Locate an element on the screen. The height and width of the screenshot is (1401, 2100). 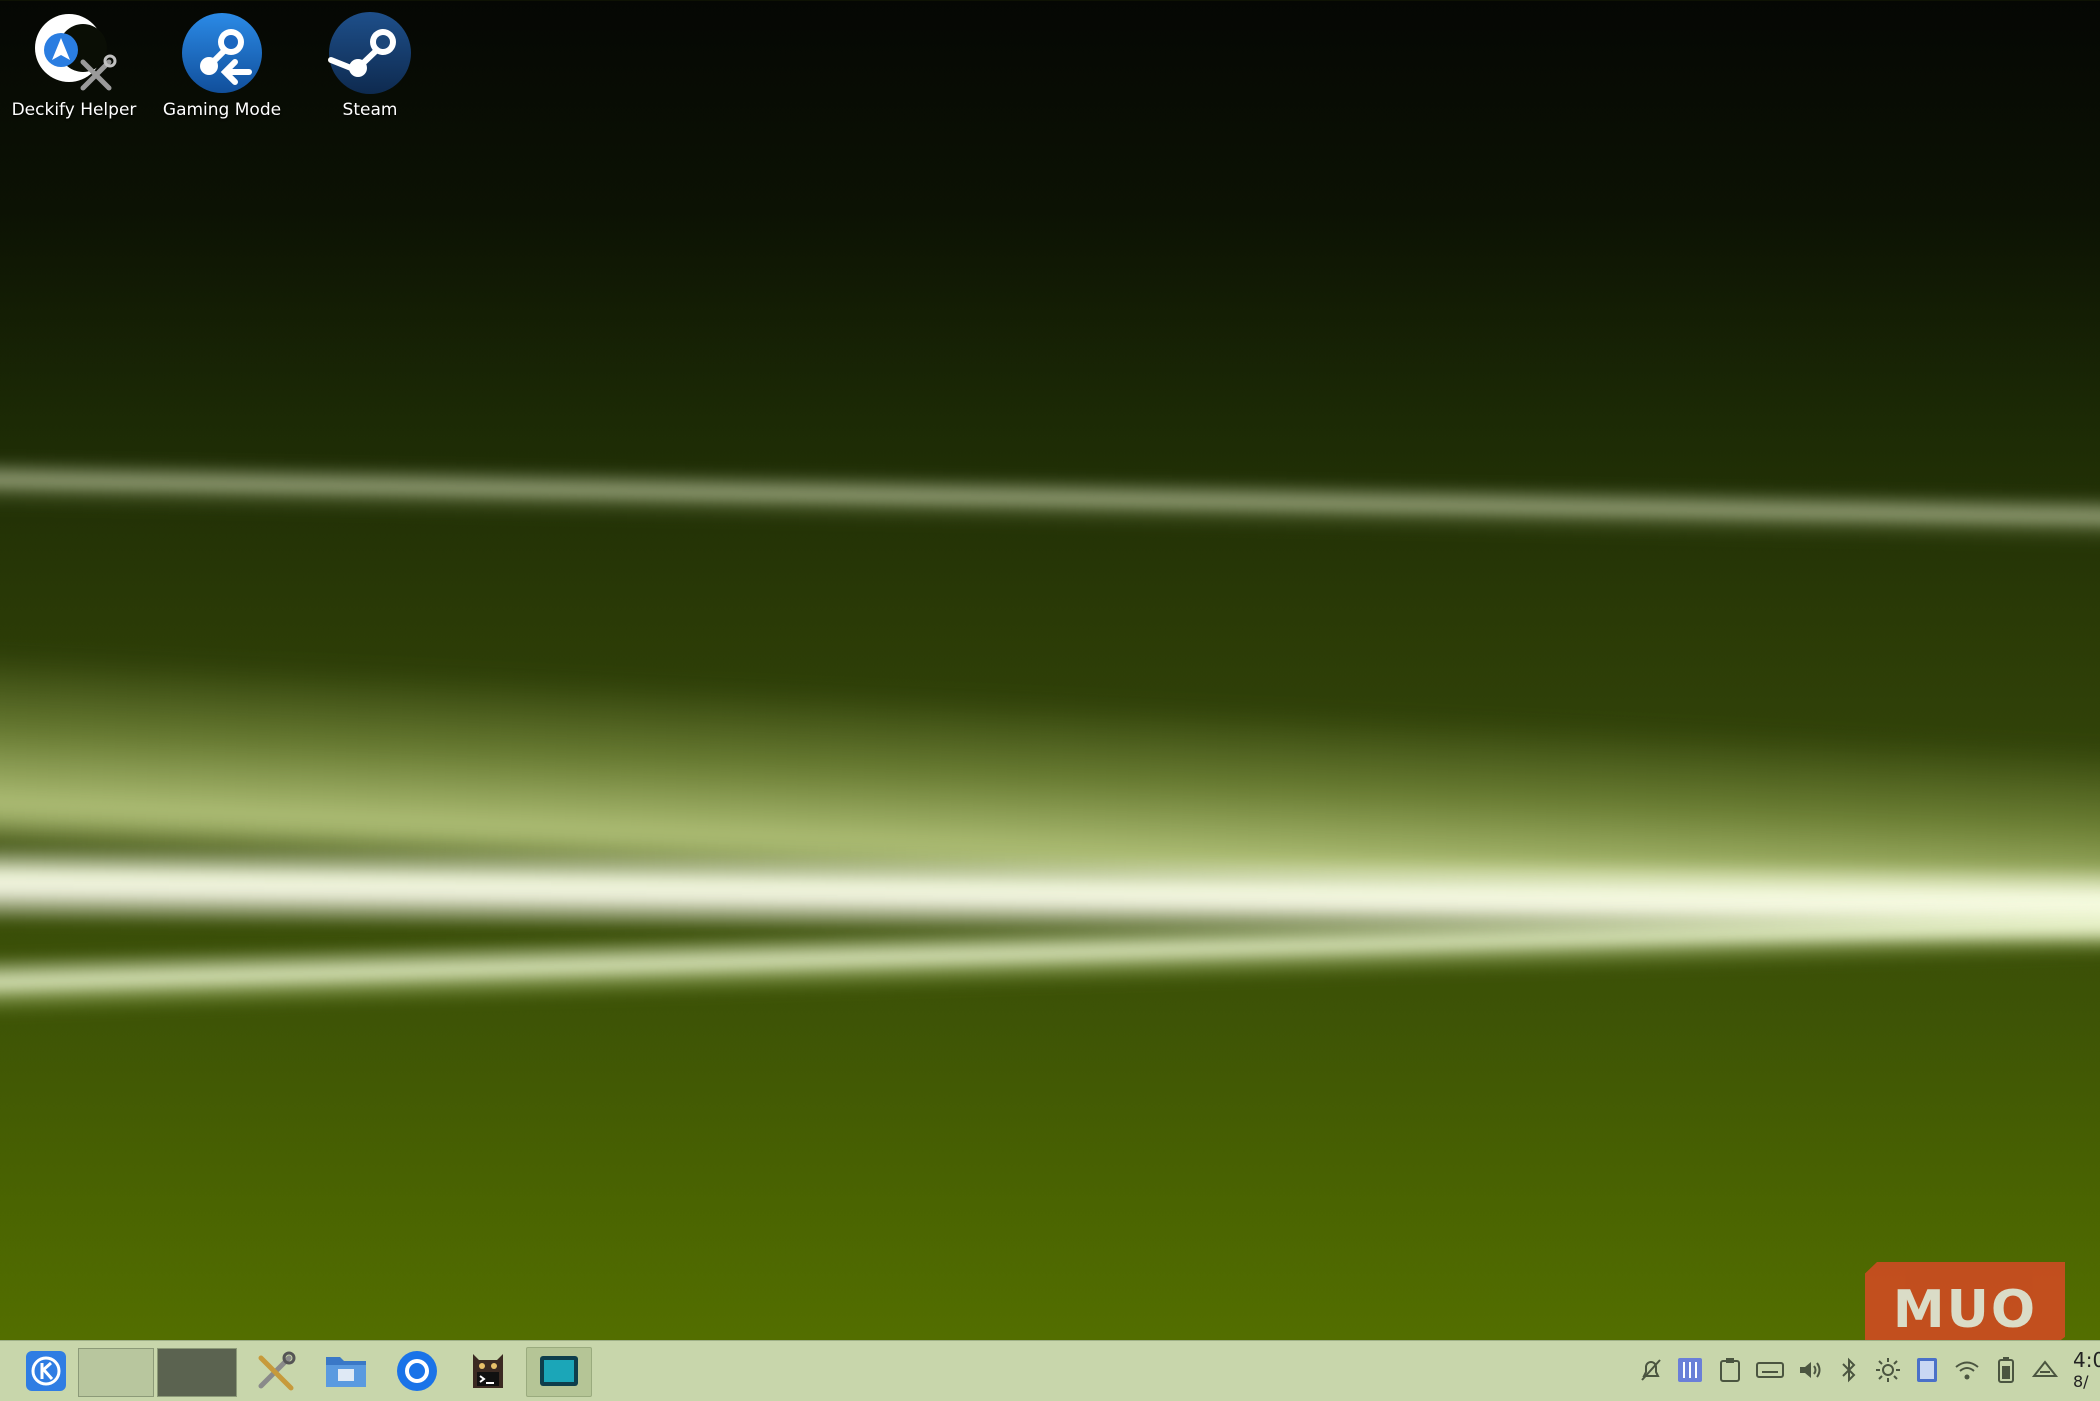
audio-mixer-icon is located at coordinates (1690, 1370).